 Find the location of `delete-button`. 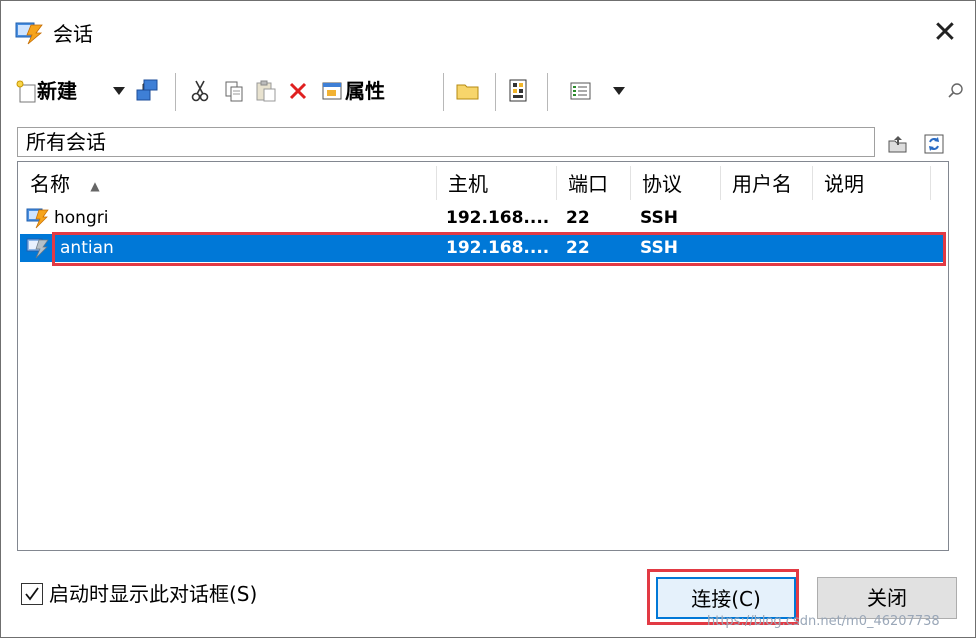

delete-button is located at coordinates (298, 91).